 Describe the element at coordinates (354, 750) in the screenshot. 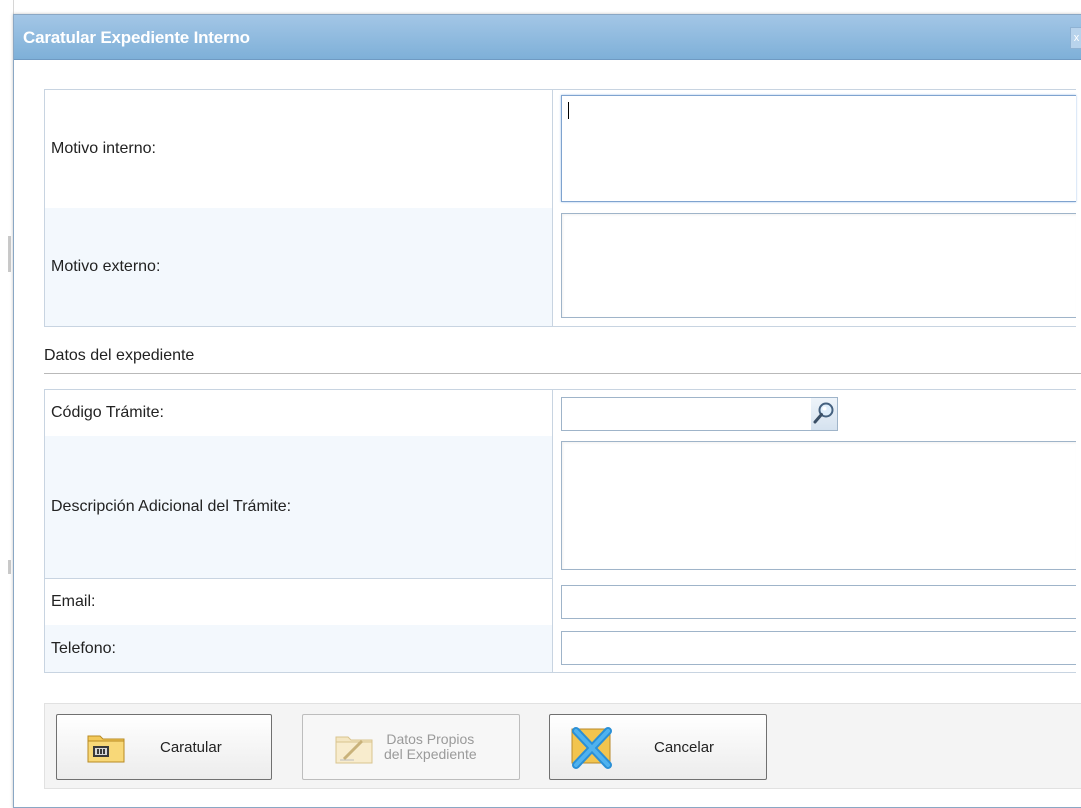

I see `folder-edit-icon` at that location.